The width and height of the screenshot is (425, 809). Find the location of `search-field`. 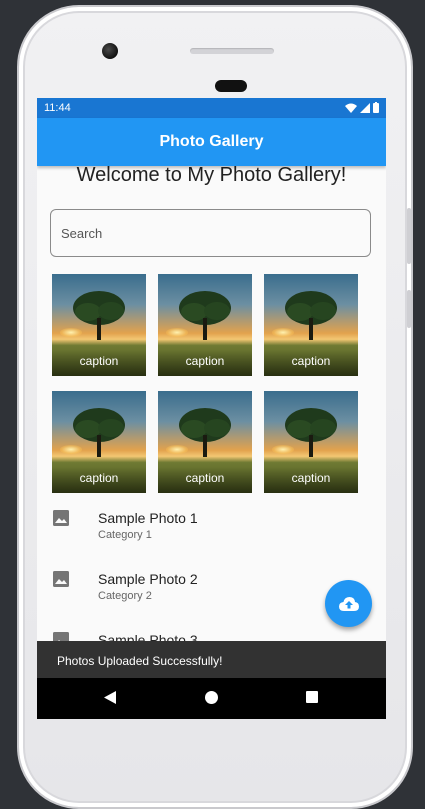

search-field is located at coordinates (210, 233).